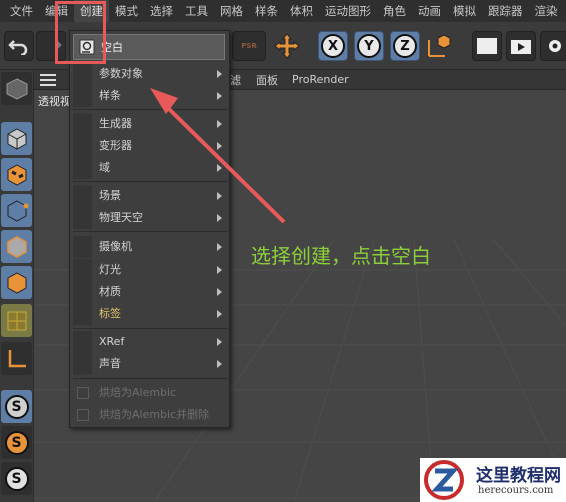 The image size is (566, 502). Describe the element at coordinates (516, 490) in the screenshot. I see `watermark-url: herecours.com` at that location.